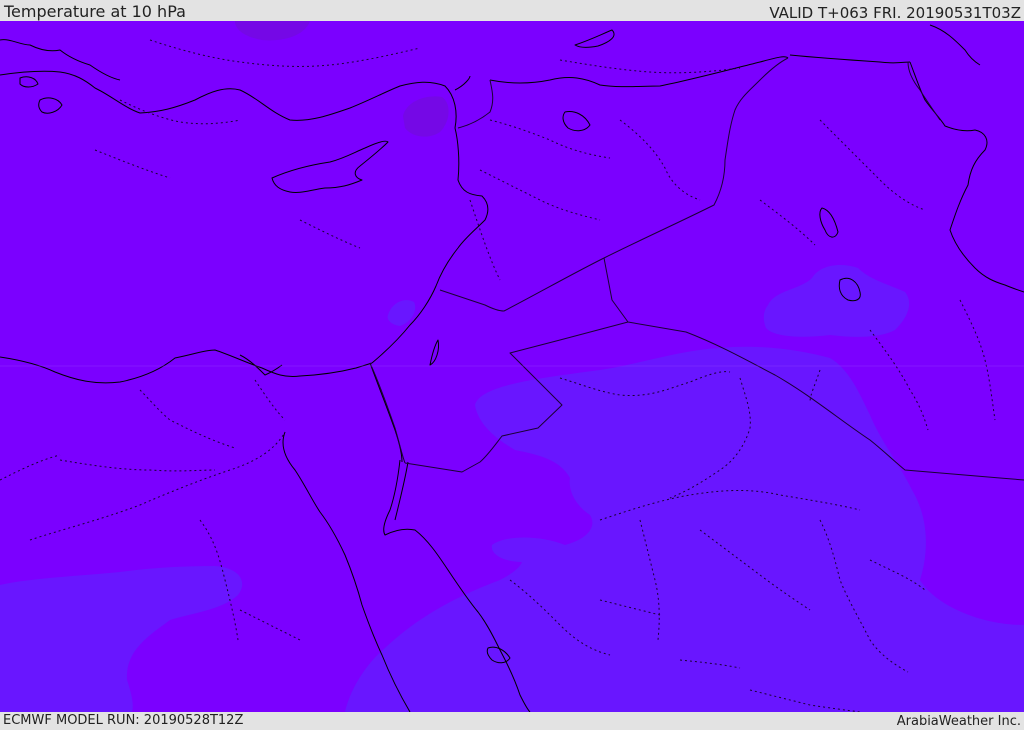  I want to click on valid-time: VALID T+063 FRI. 20190531T03Z, so click(895, 13).